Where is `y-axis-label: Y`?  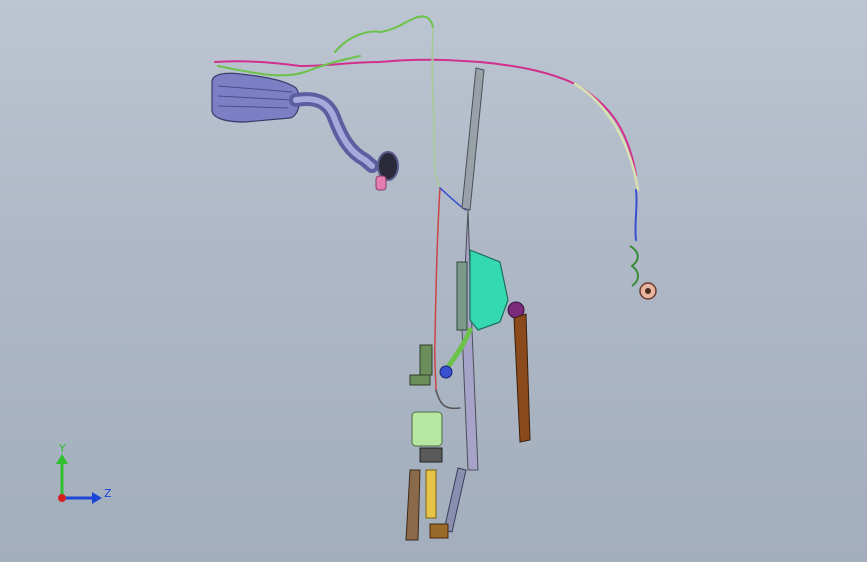
y-axis-label: Y is located at coordinates (62, 448).